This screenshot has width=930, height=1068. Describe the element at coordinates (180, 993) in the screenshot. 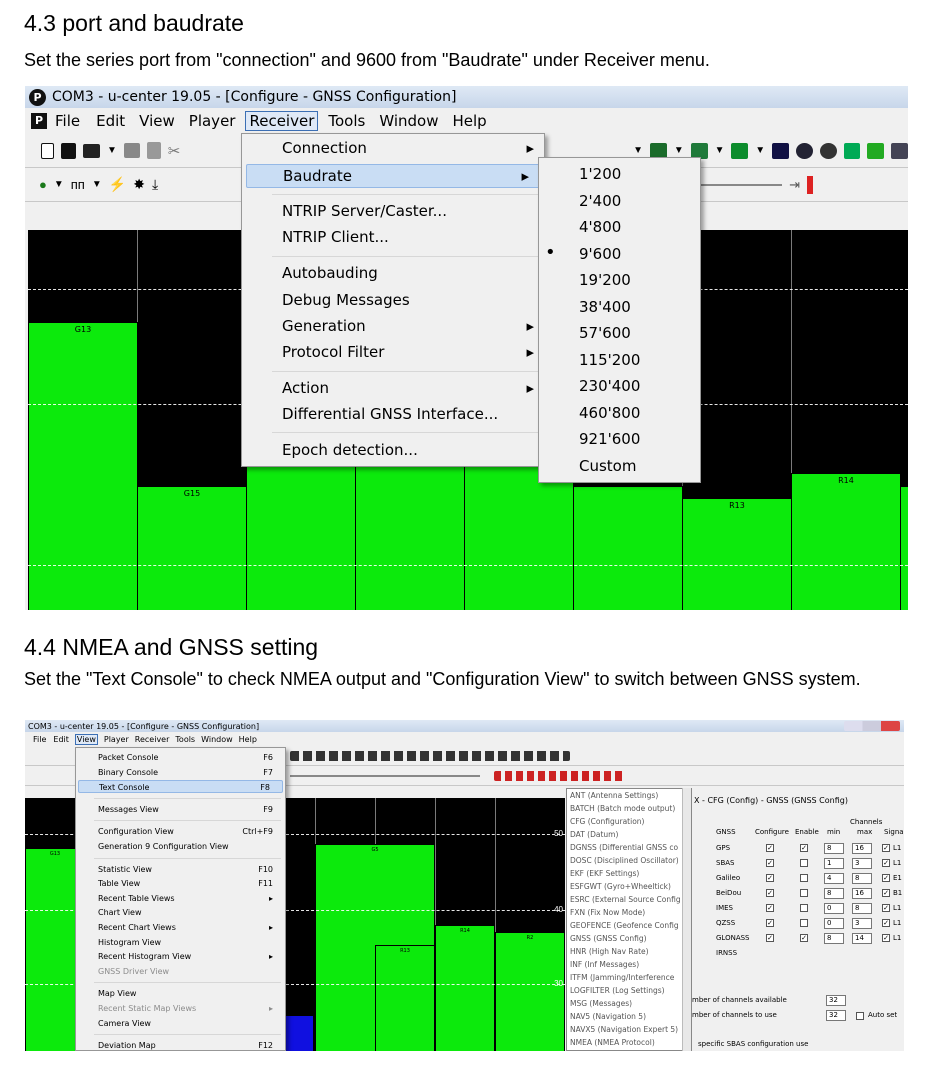

I see `view-menu-item: Map View` at that location.